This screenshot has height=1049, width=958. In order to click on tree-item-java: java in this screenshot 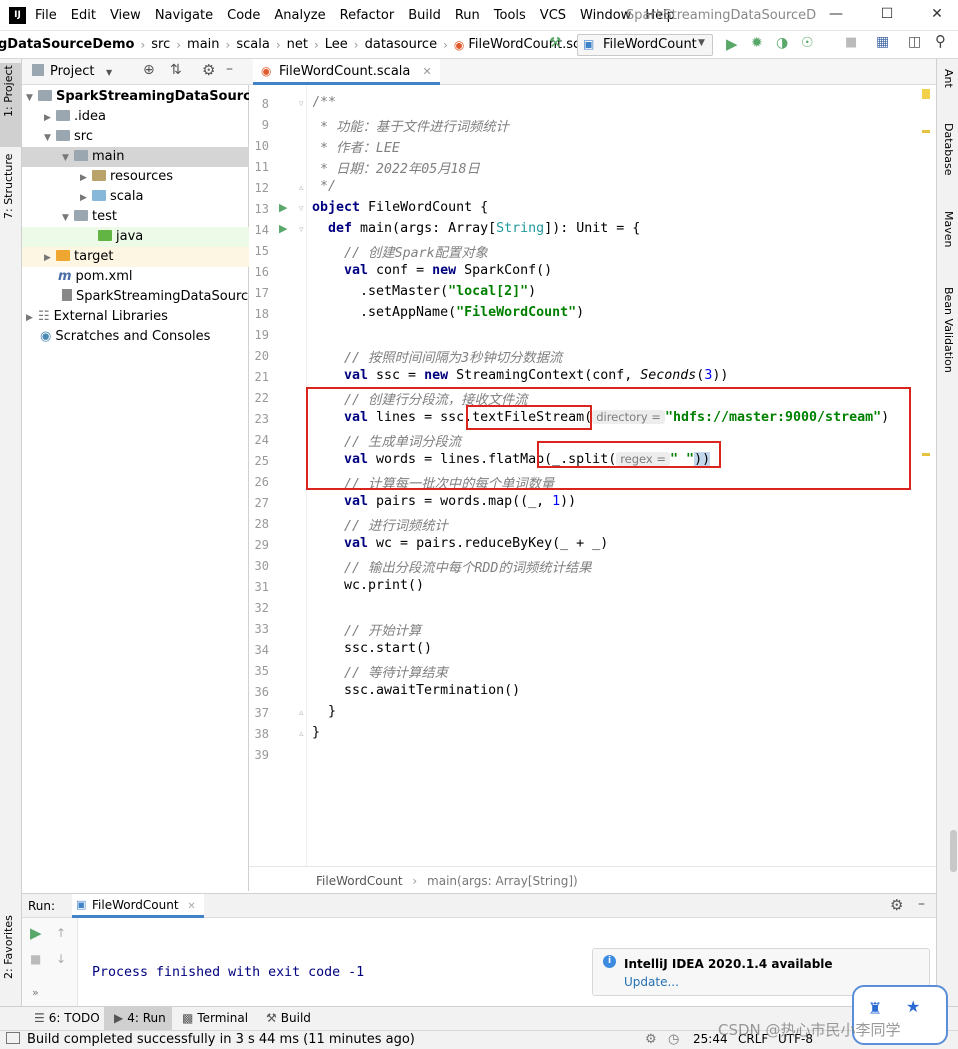, I will do `click(135, 237)`.